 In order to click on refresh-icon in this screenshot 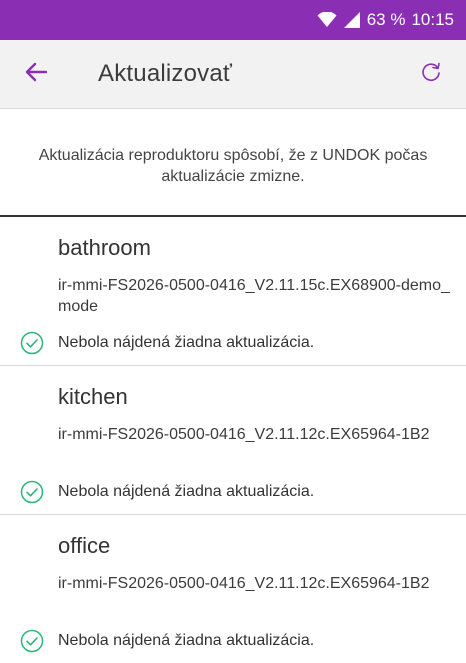, I will do `click(431, 74)`.